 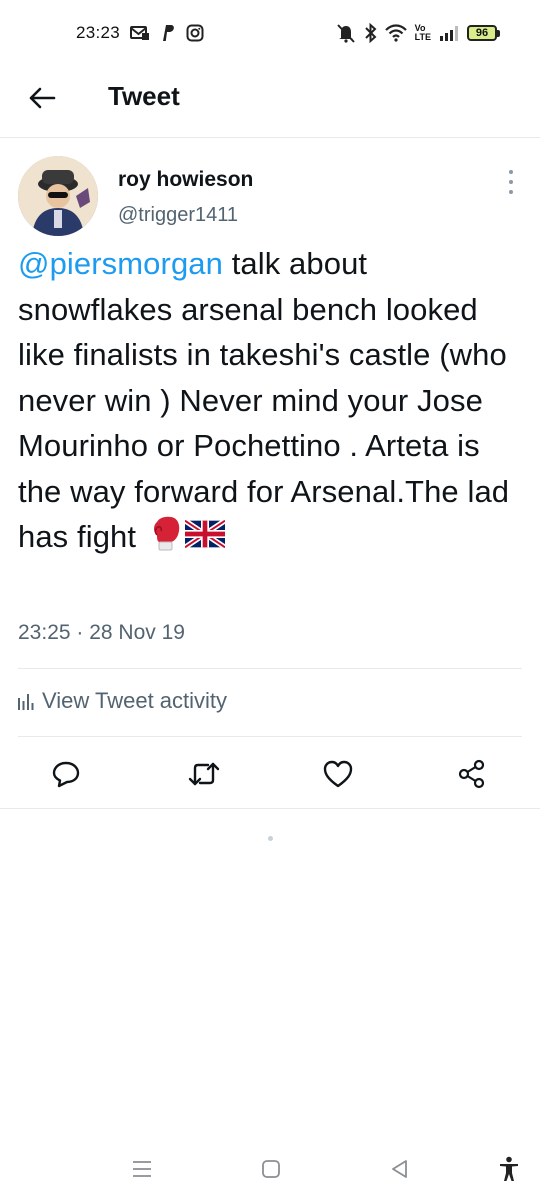 I want to click on home-button, so click(x=271, y=1169).